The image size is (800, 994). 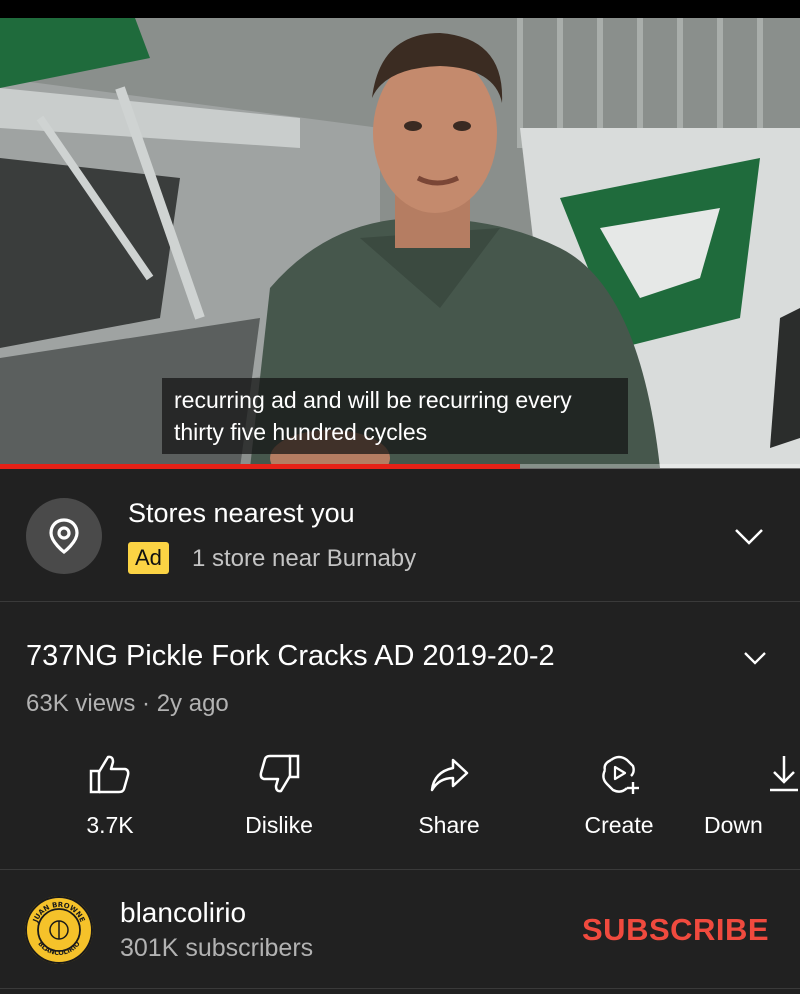 What do you see at coordinates (449, 800) in the screenshot?
I see `share-button: Share` at bounding box center [449, 800].